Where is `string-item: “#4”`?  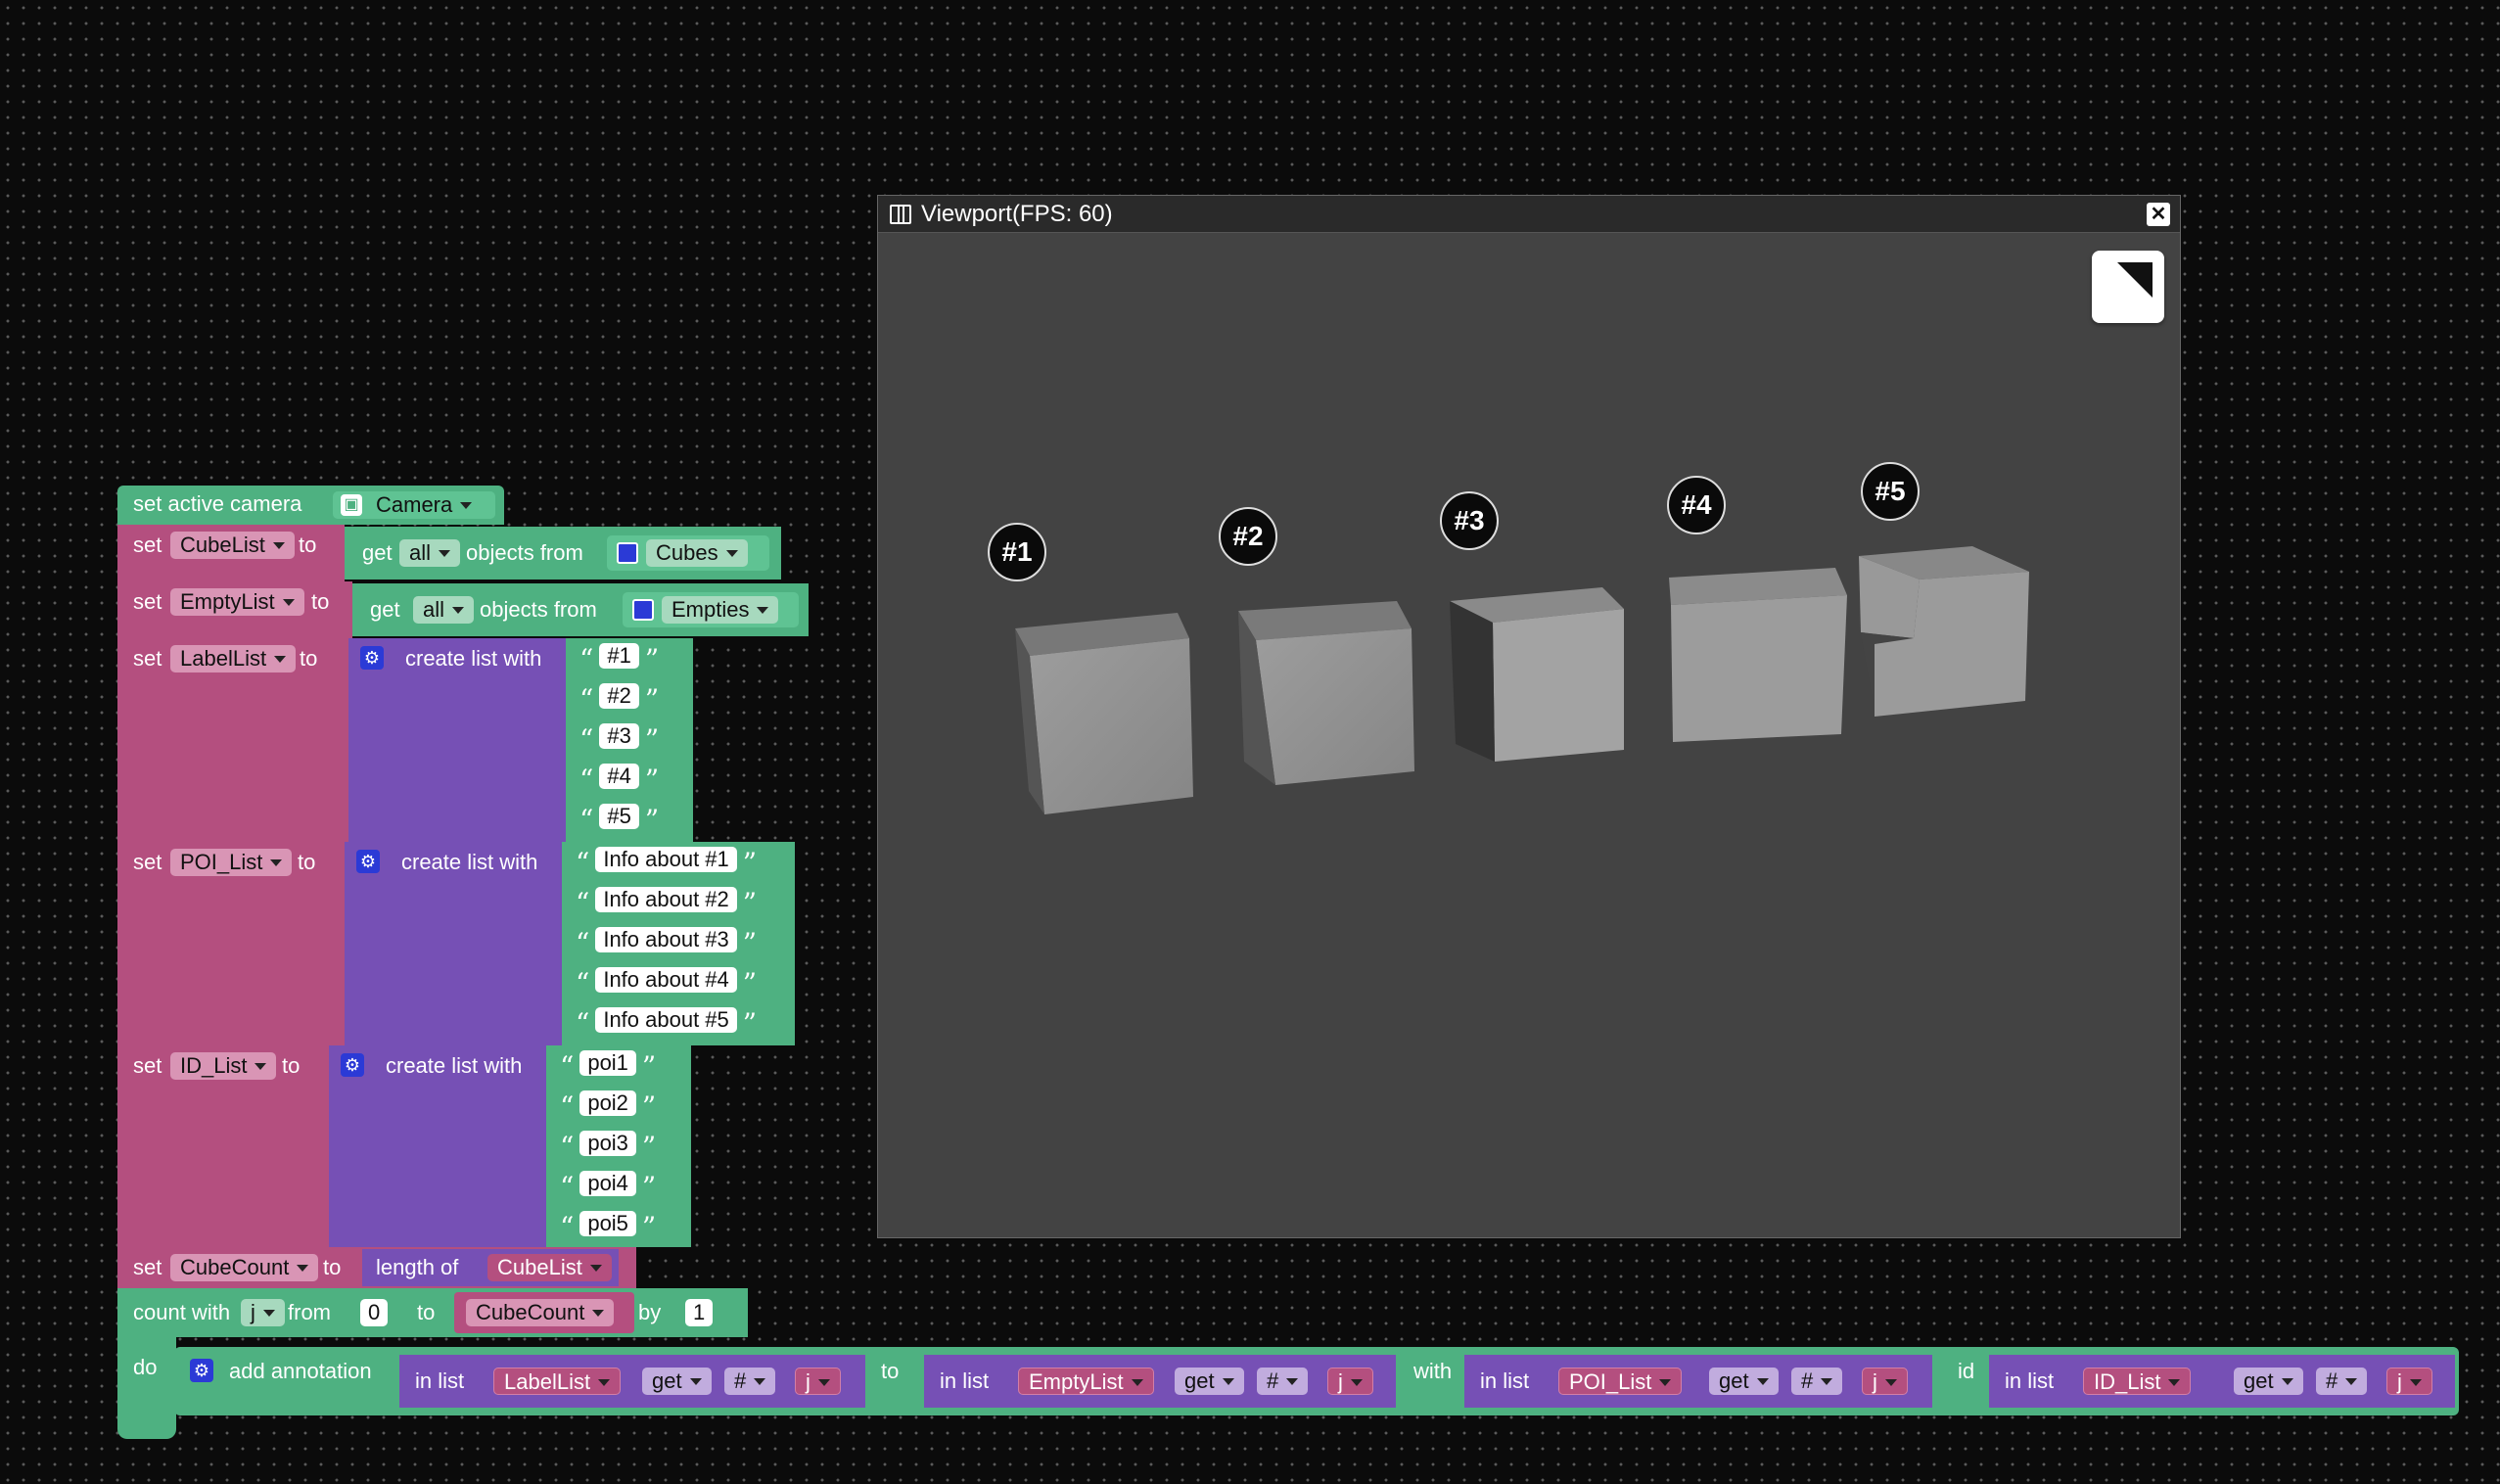
string-item: “#4” is located at coordinates (619, 778).